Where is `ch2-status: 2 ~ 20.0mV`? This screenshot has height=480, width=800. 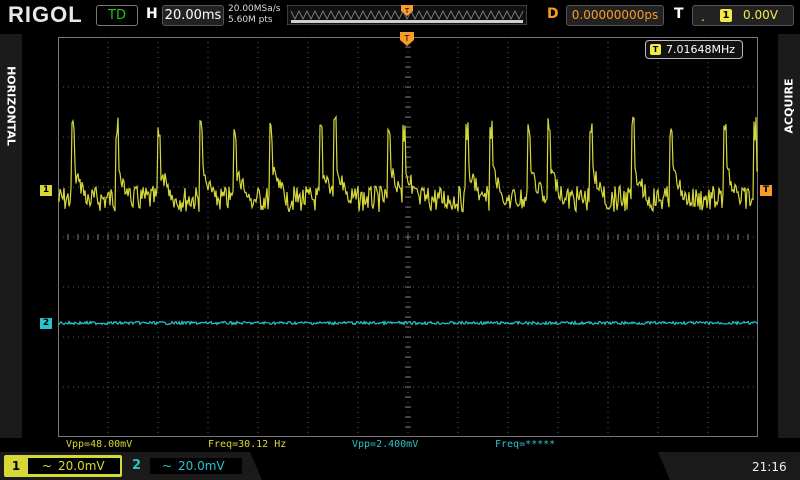 ch2-status: 2 ~ 20.0mV is located at coordinates (186, 466).